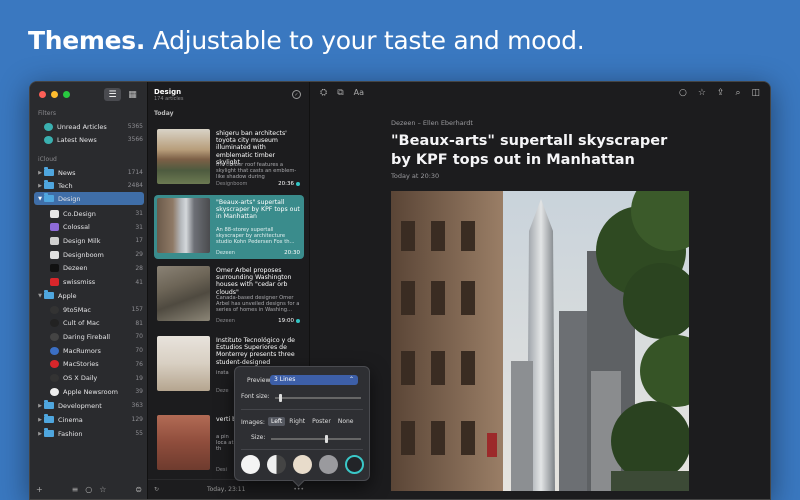 The width and height of the screenshot is (800, 500). Describe the element at coordinates (156, 489) in the screenshot. I see `refresh-icon: ↻` at that location.